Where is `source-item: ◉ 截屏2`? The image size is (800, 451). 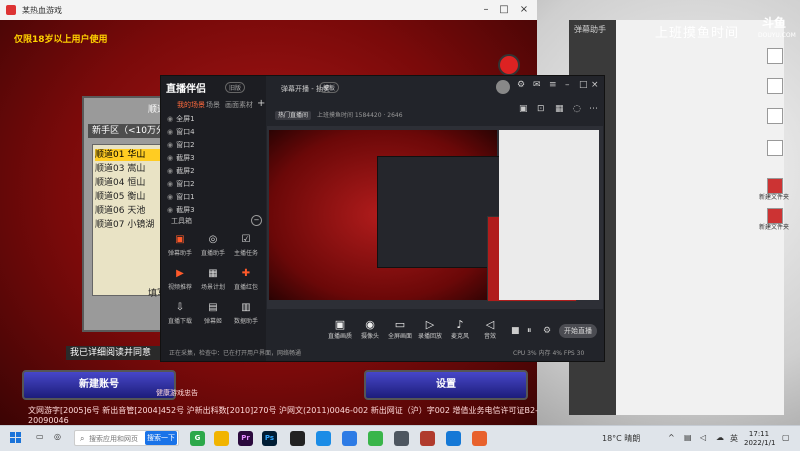
source-item: ◉ 截屏2 is located at coordinates (181, 171).